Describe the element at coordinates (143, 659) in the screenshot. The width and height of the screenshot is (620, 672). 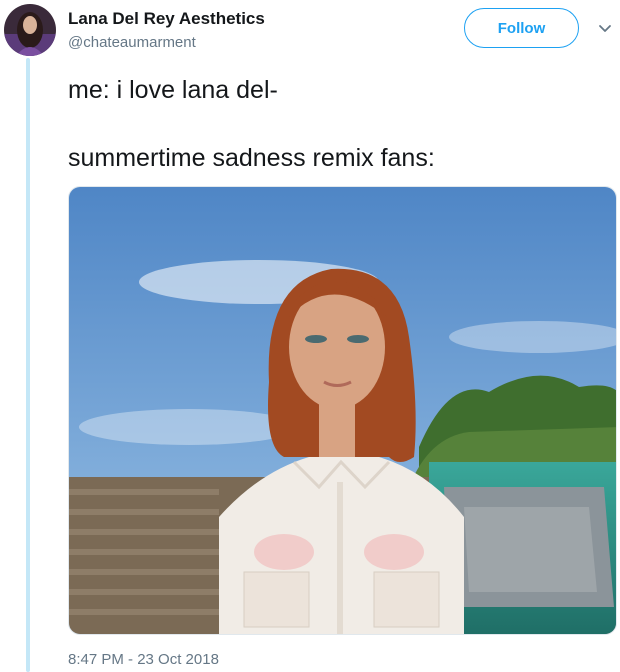
I see `tweet-timestamp: 8:47 PM - 23 Oct 2018` at that location.